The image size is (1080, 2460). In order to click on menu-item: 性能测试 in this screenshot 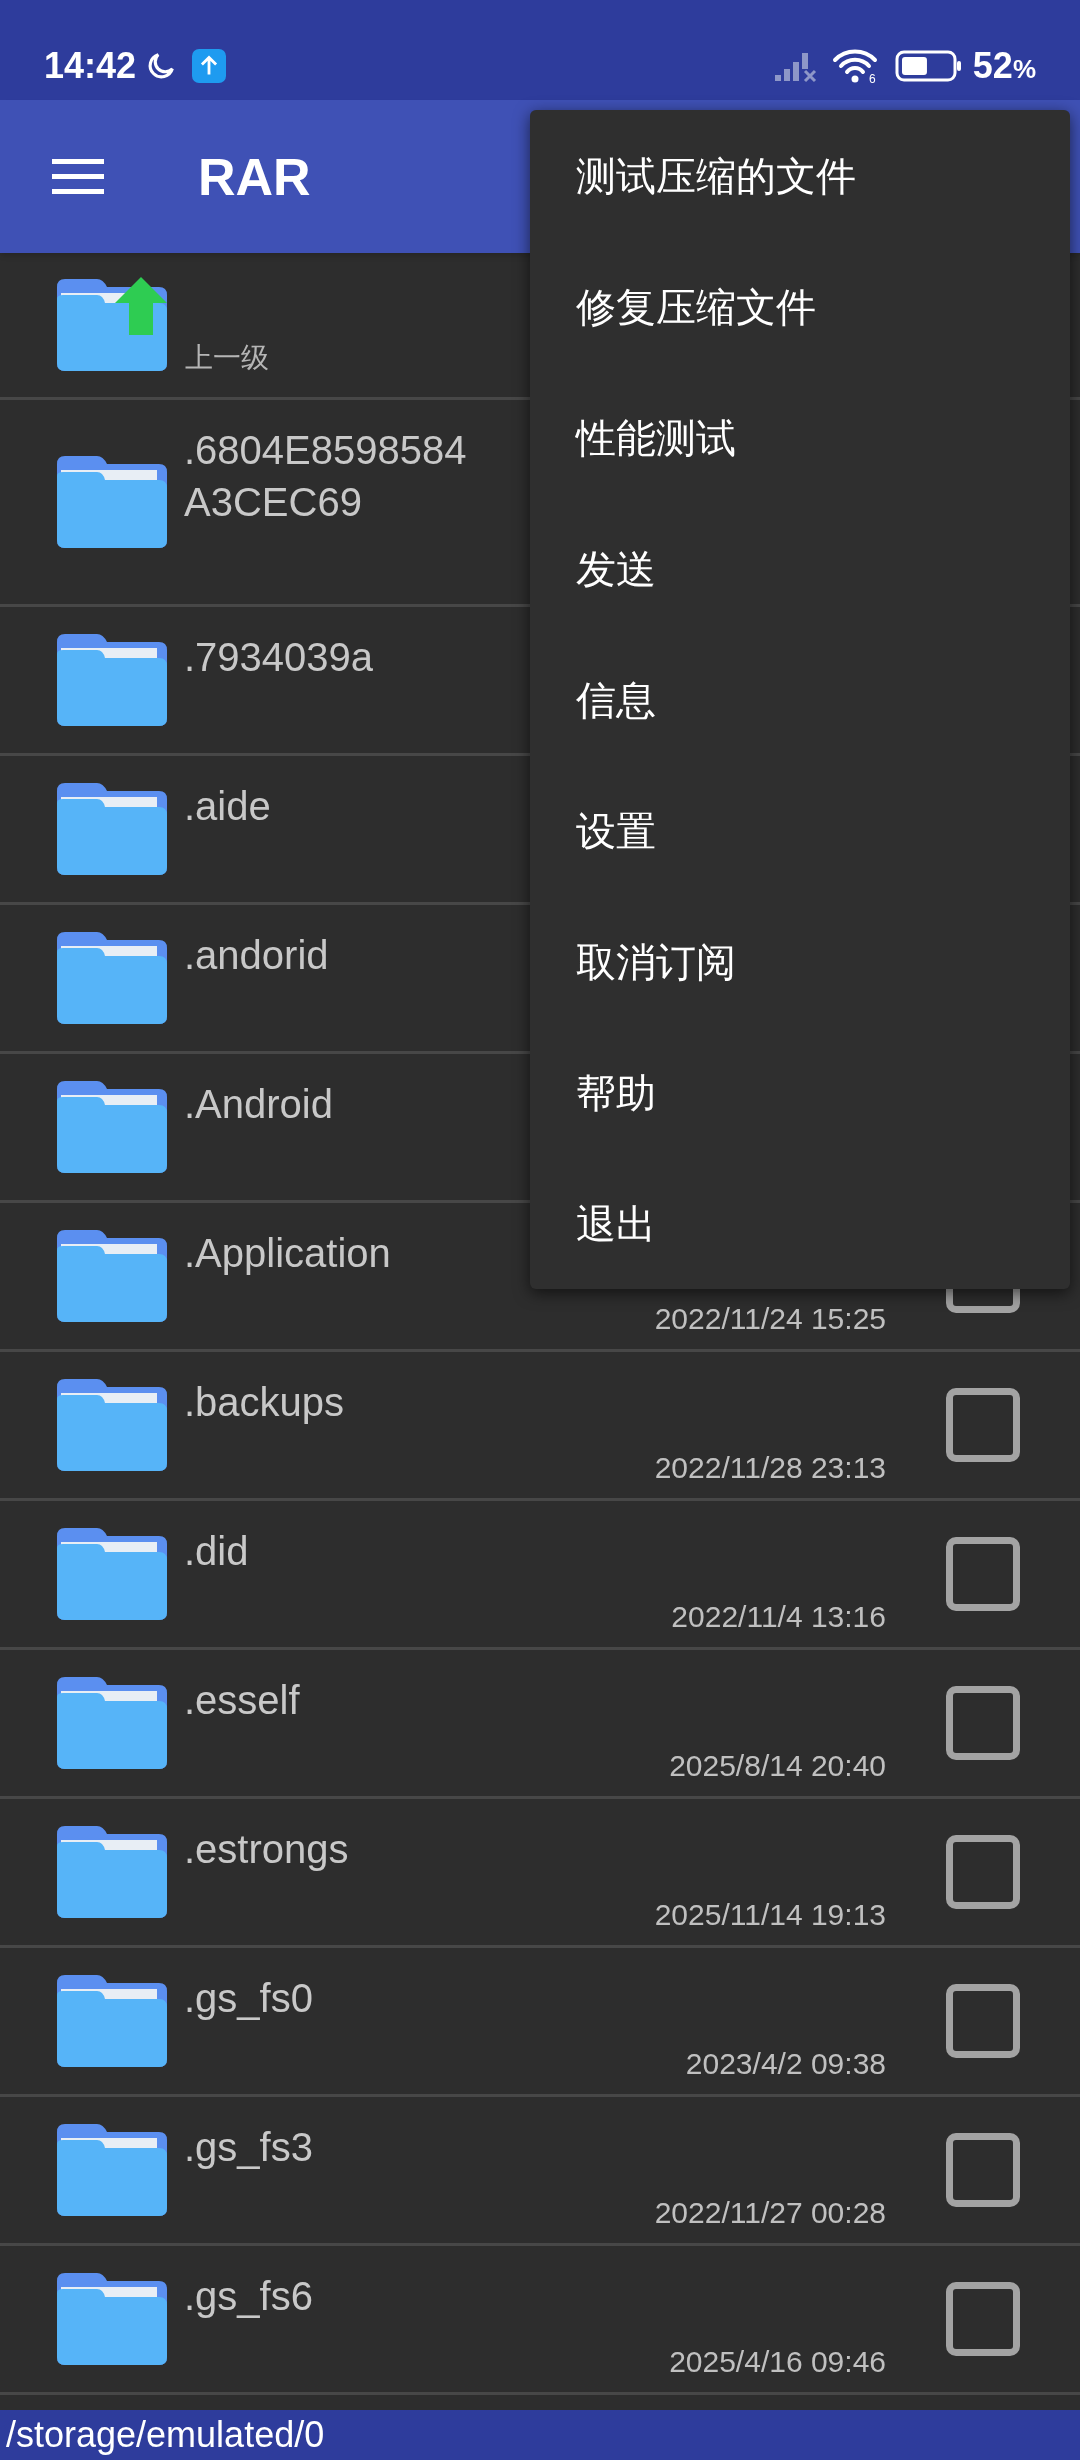, I will do `click(800, 437)`.